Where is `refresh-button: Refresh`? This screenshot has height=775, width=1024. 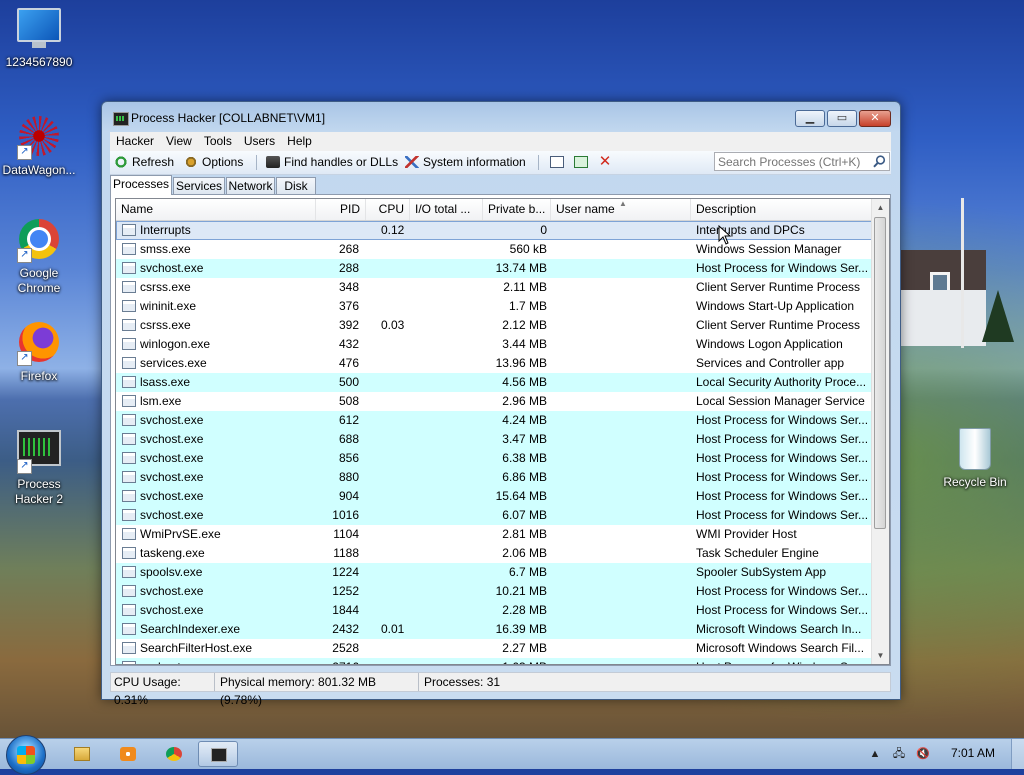 refresh-button: Refresh is located at coordinates (144, 162).